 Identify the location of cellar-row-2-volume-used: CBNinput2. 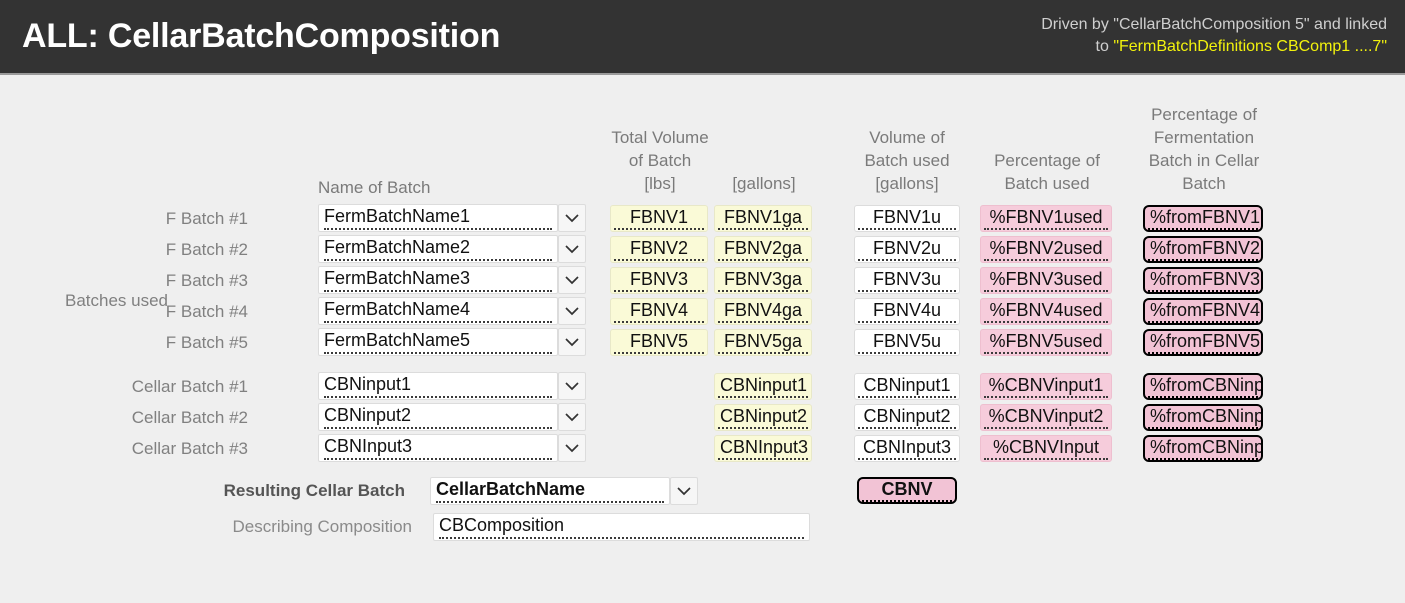
(907, 417).